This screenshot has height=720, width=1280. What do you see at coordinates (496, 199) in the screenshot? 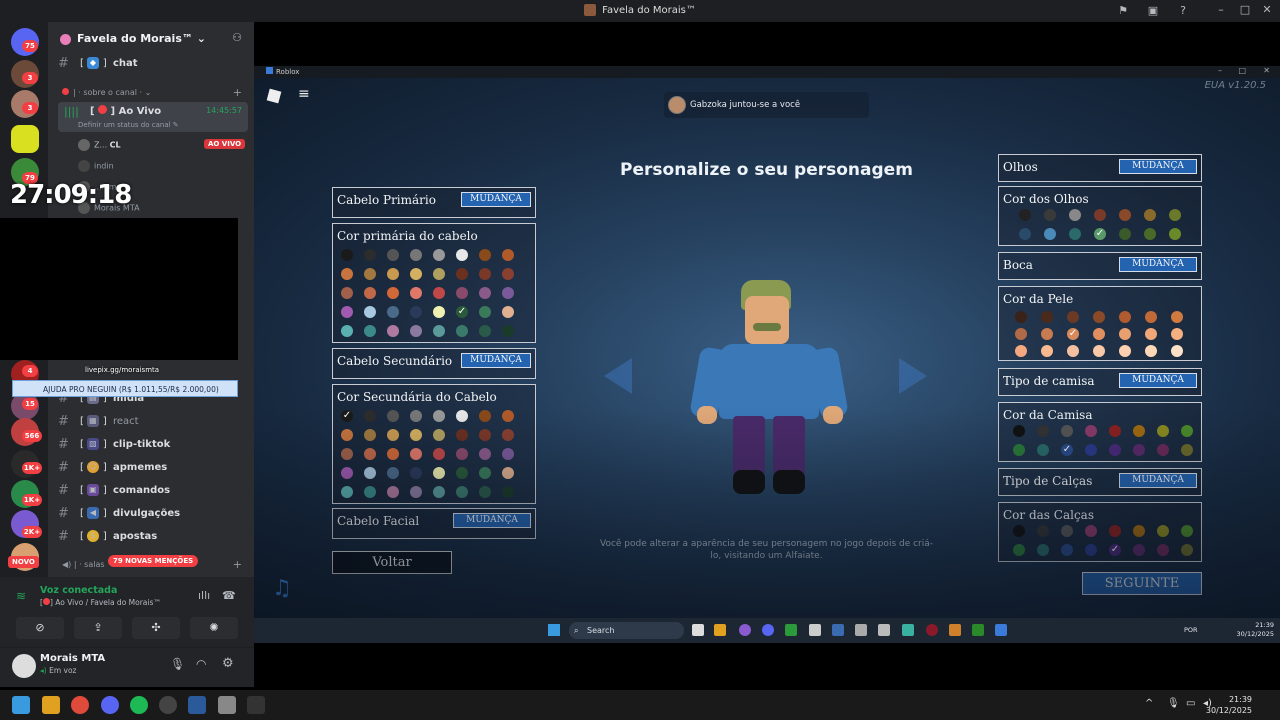
I see `change-hair-primary-button: MUDANÇA` at bounding box center [496, 199].